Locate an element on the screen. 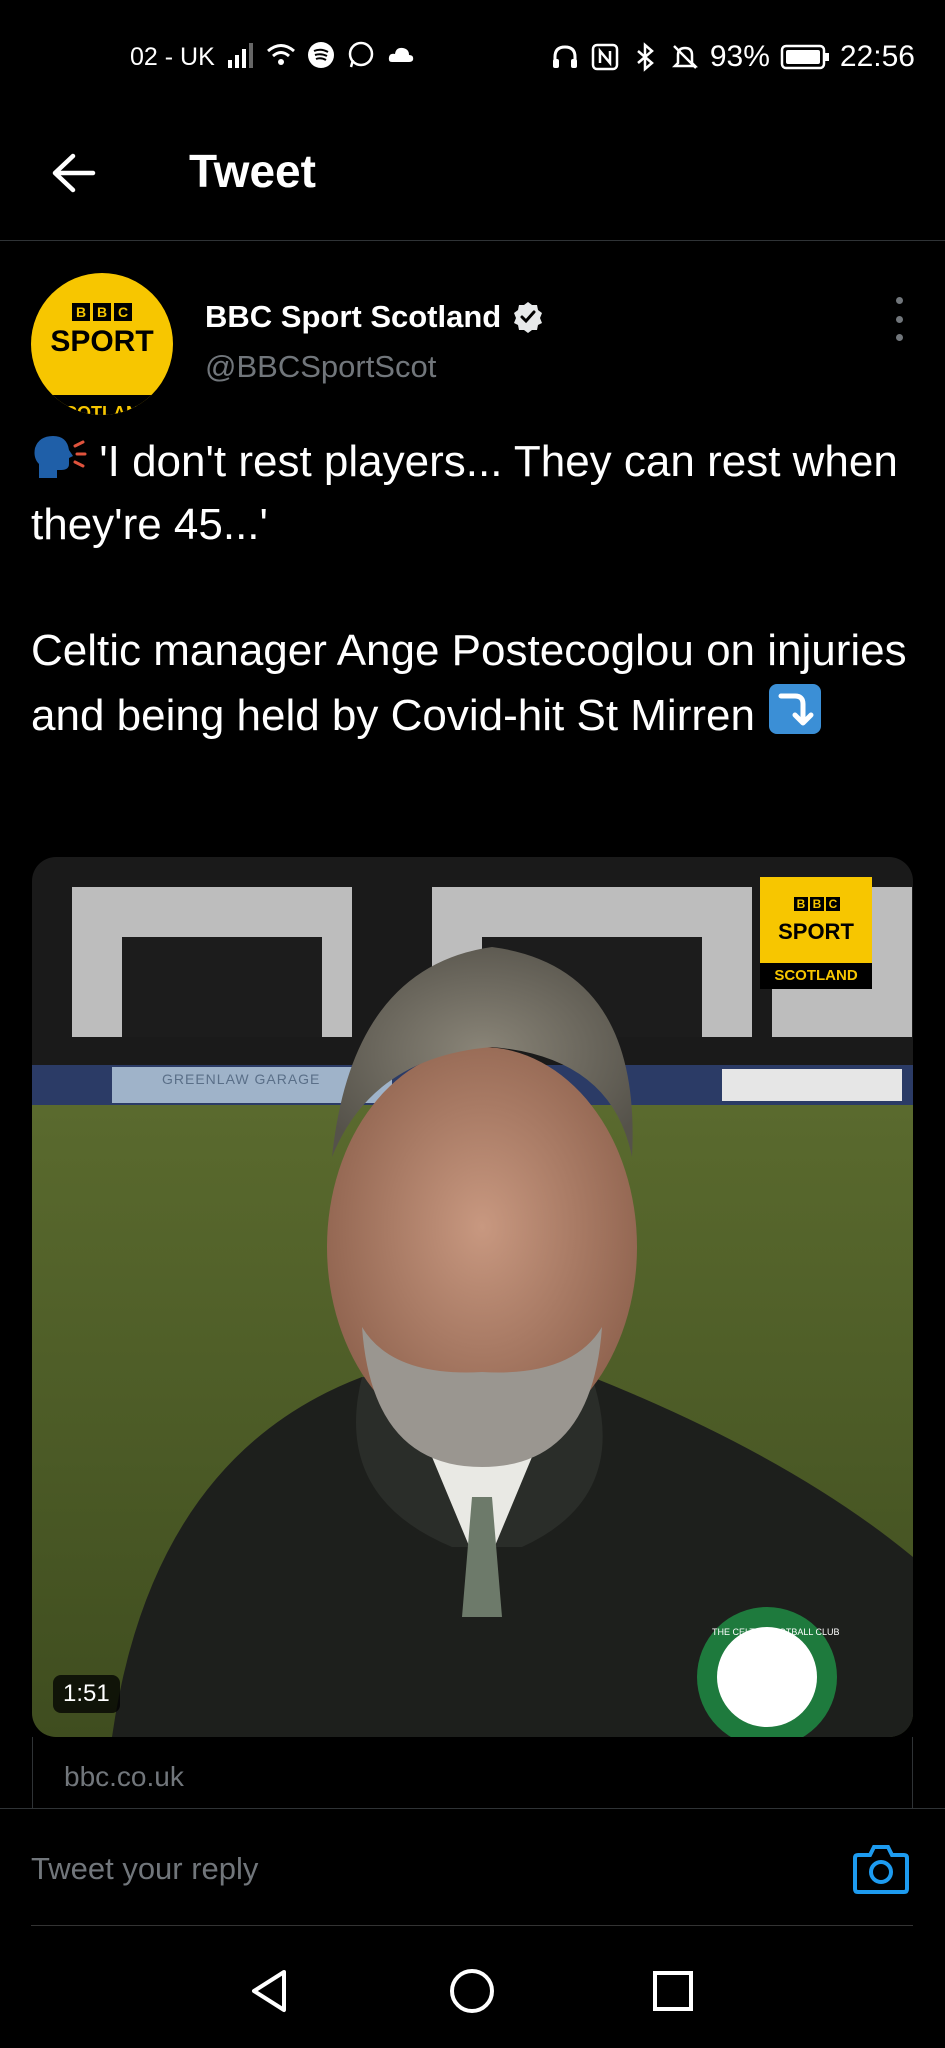 This screenshot has width=945, height=2048. link-domain: bbc.co.uk is located at coordinates (124, 1776).